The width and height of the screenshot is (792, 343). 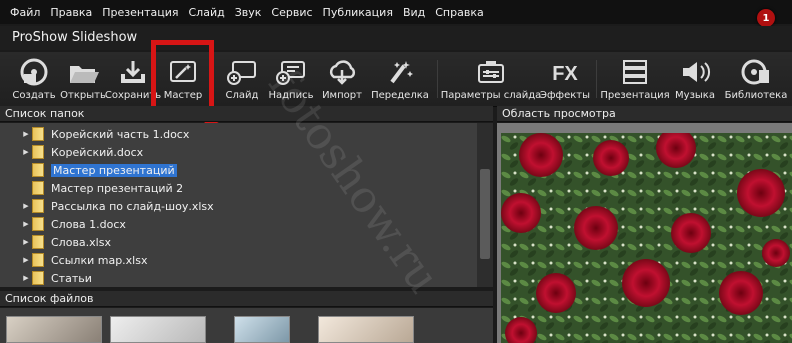 I want to click on svg-text: FX, so click(x=565, y=74).